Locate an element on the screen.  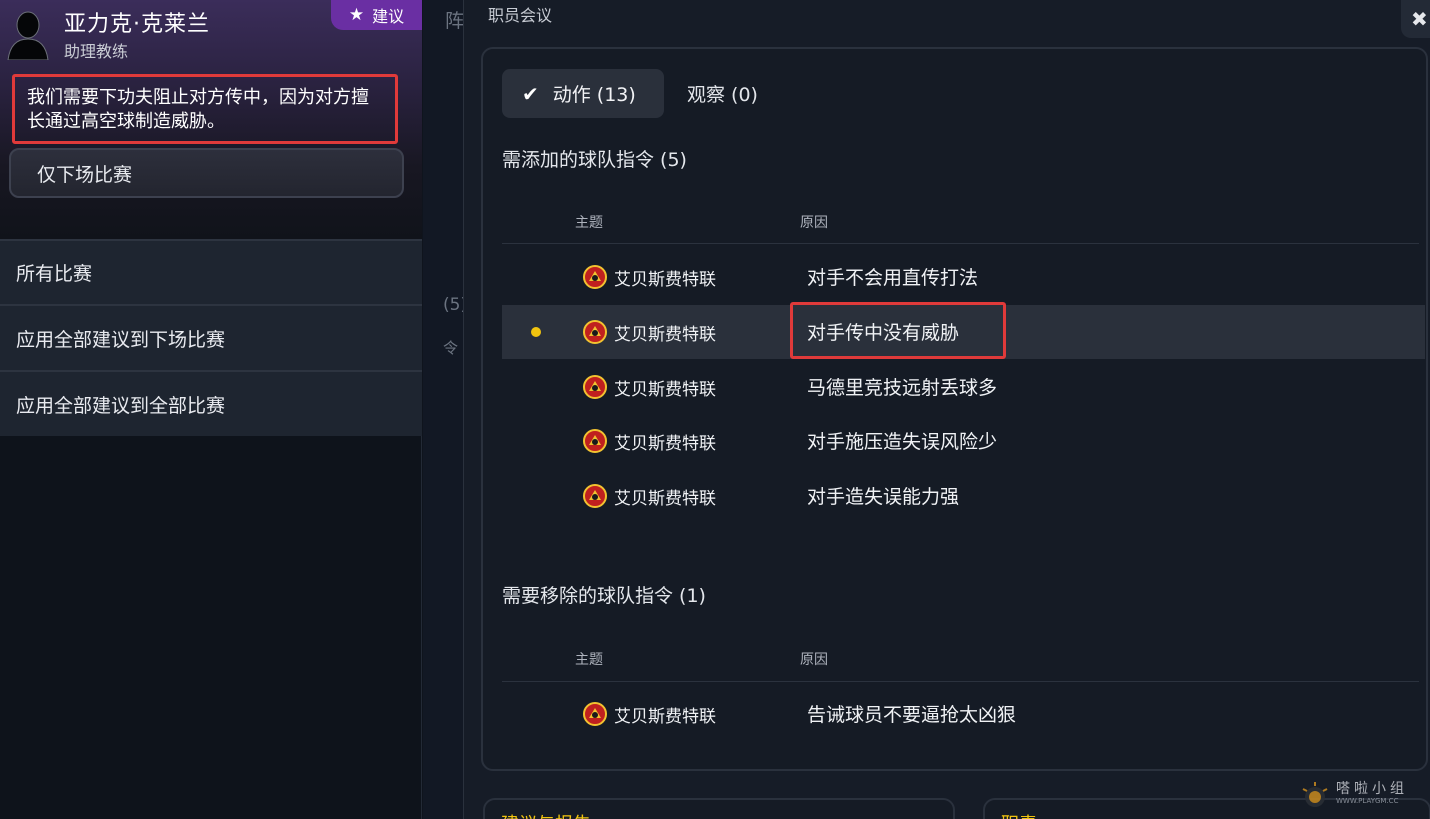
tab-observations: 观察 (0) is located at coordinates (722, 93).